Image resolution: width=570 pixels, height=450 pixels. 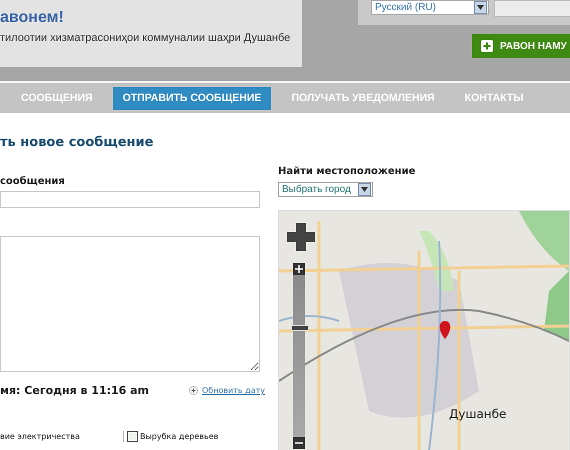 I want to click on search-field, so click(x=532, y=8).